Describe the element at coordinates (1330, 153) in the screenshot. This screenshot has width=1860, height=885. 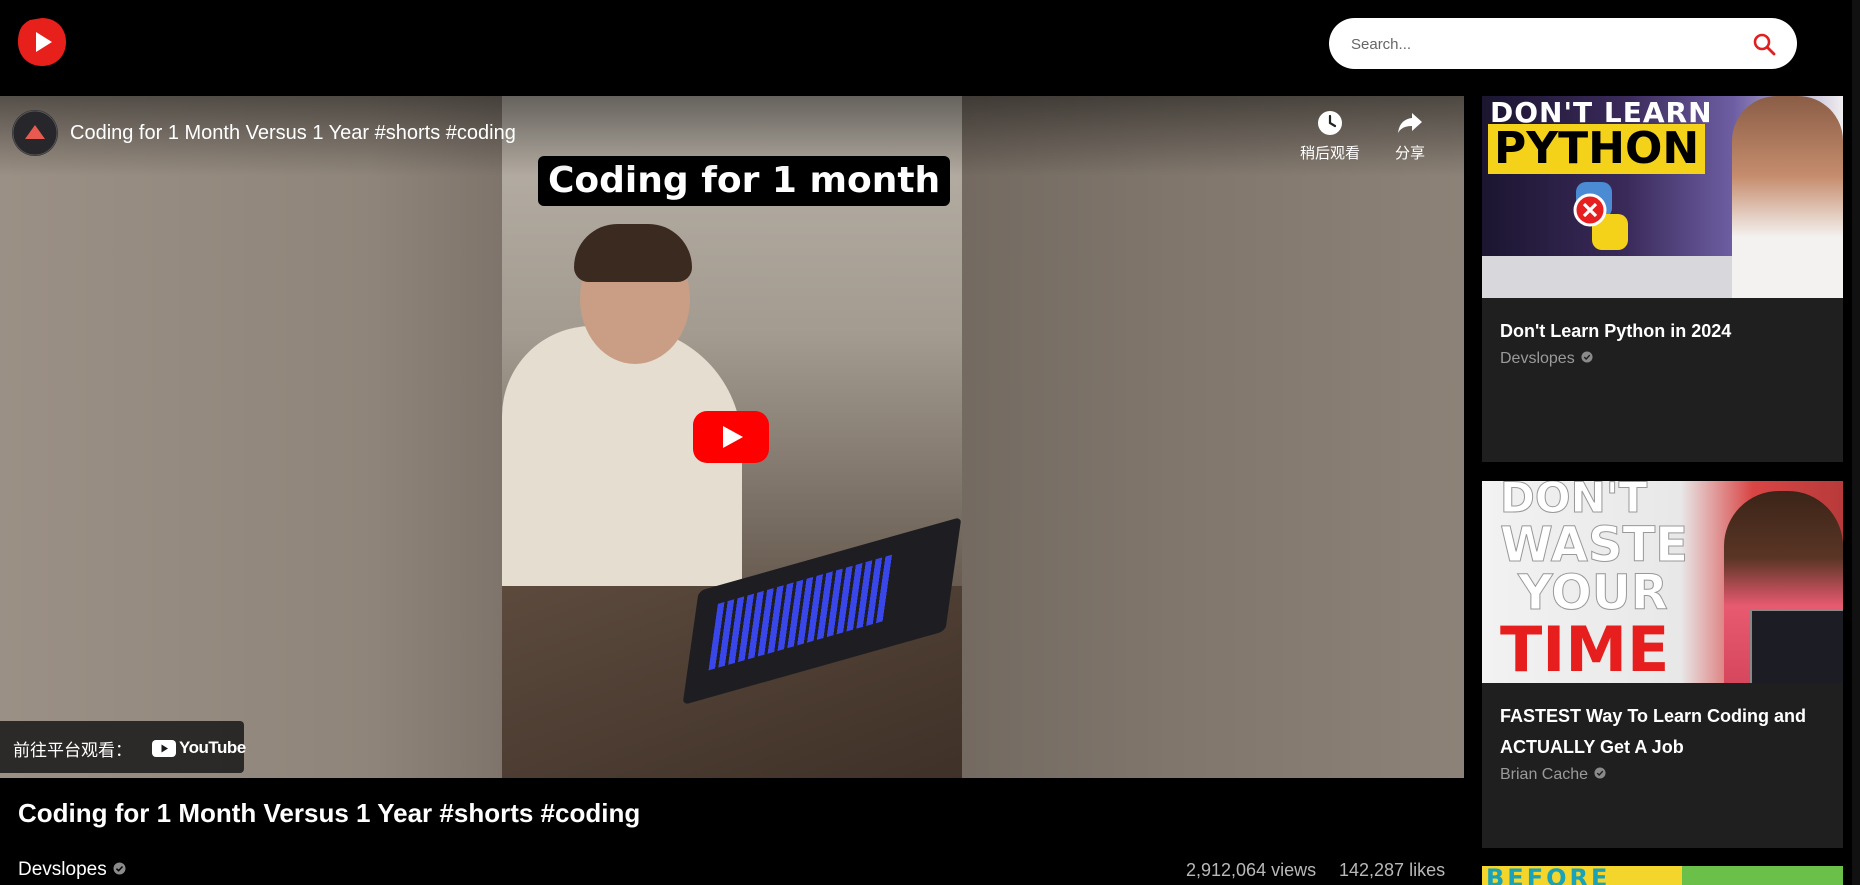
I see `watch-later-label: 稍后观看` at that location.